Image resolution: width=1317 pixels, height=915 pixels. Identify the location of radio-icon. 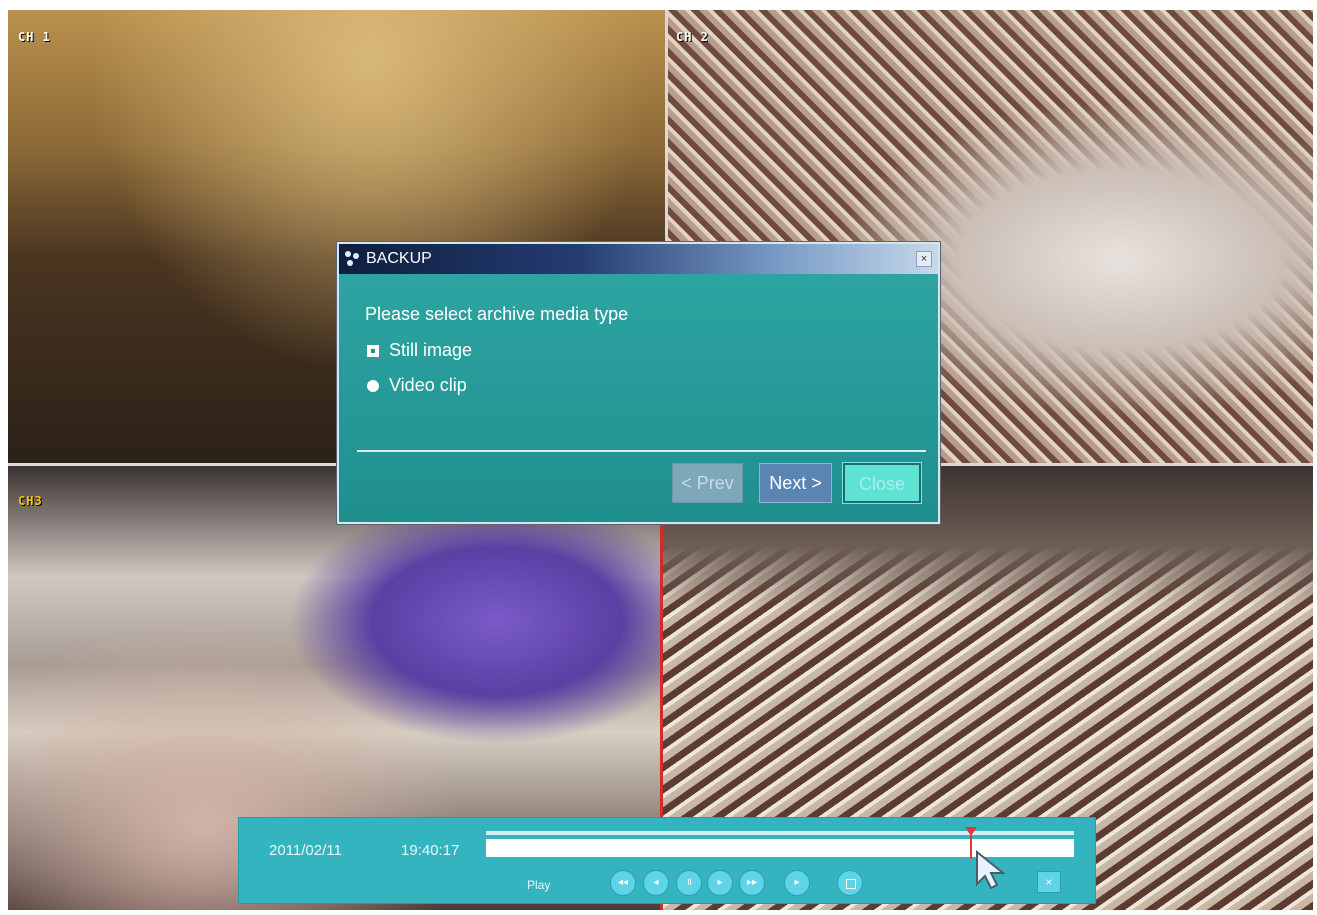
(373, 386).